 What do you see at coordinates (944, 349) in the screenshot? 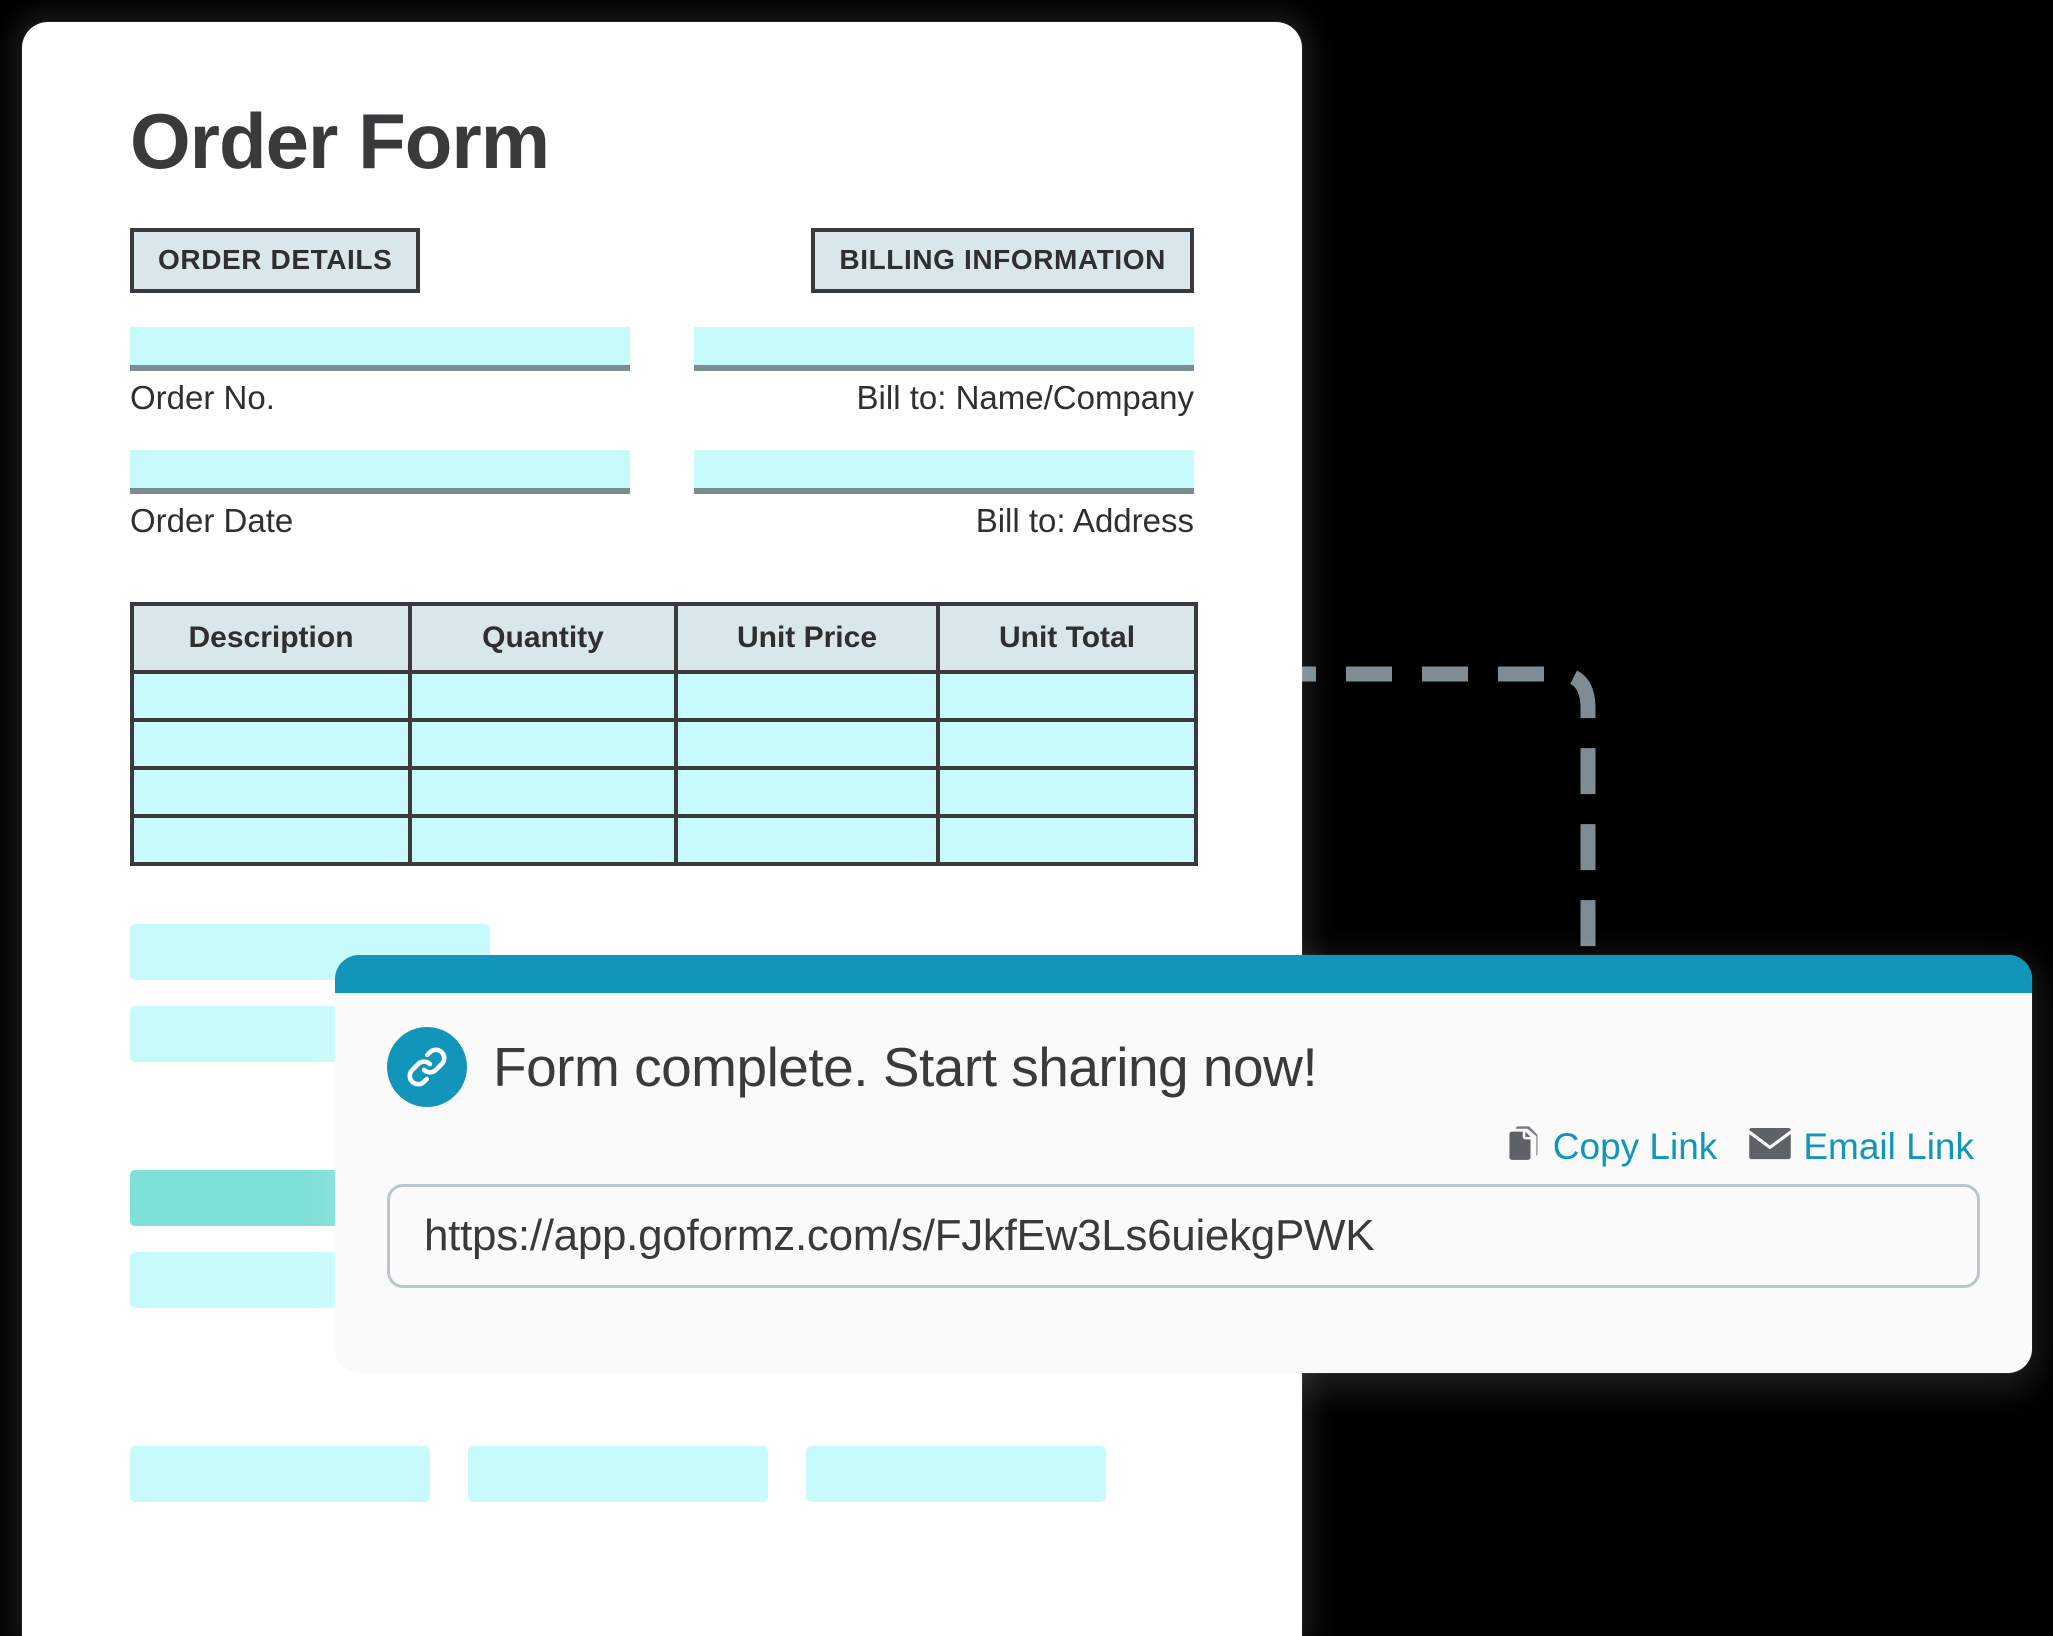
I see `bill-to-name-input` at bounding box center [944, 349].